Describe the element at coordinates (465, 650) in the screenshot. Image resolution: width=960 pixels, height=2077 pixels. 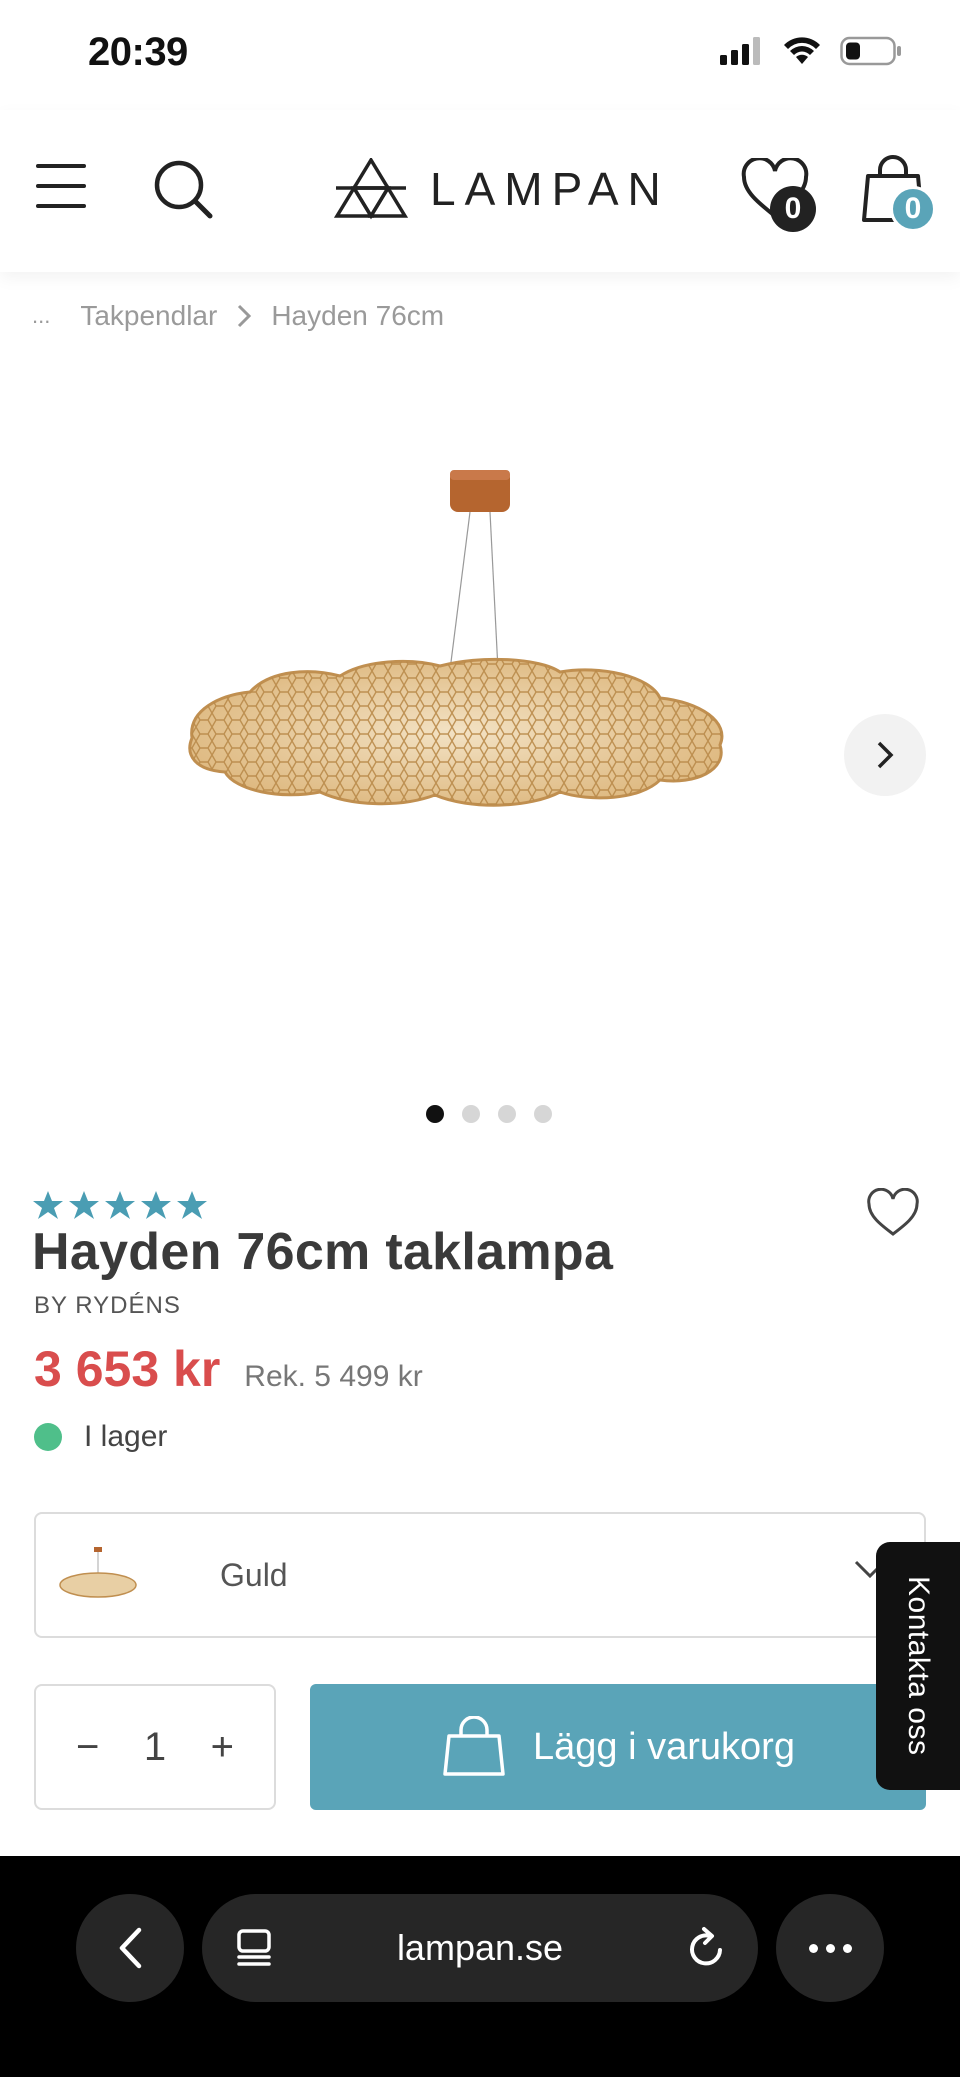
I see `product-image` at that location.